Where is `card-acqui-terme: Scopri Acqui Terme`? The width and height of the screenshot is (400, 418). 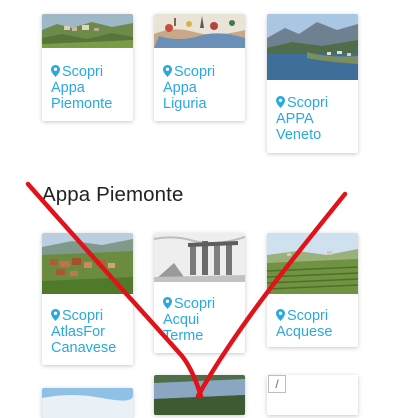
card-acqui-terme: Scopri Acqui Terme is located at coordinates (199, 293).